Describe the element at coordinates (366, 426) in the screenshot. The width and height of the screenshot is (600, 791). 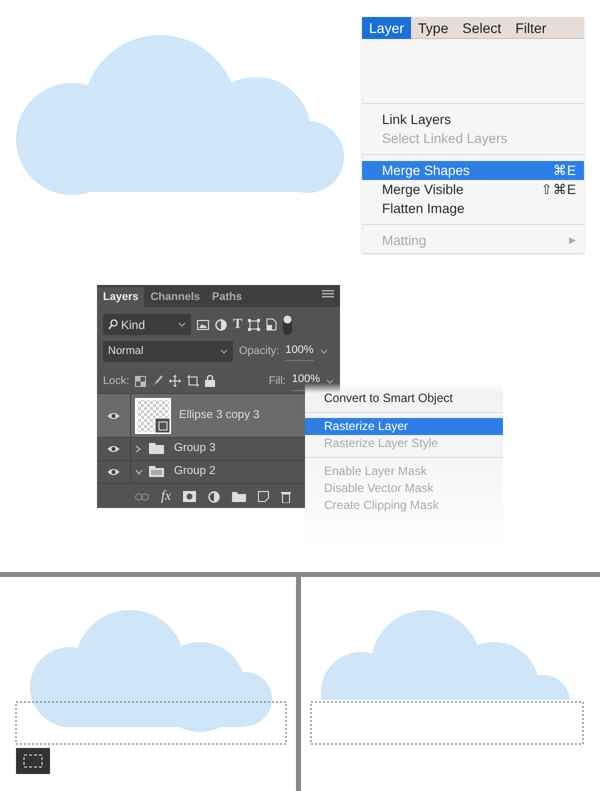
I see `menu-item-label: Rasterize Layer` at that location.